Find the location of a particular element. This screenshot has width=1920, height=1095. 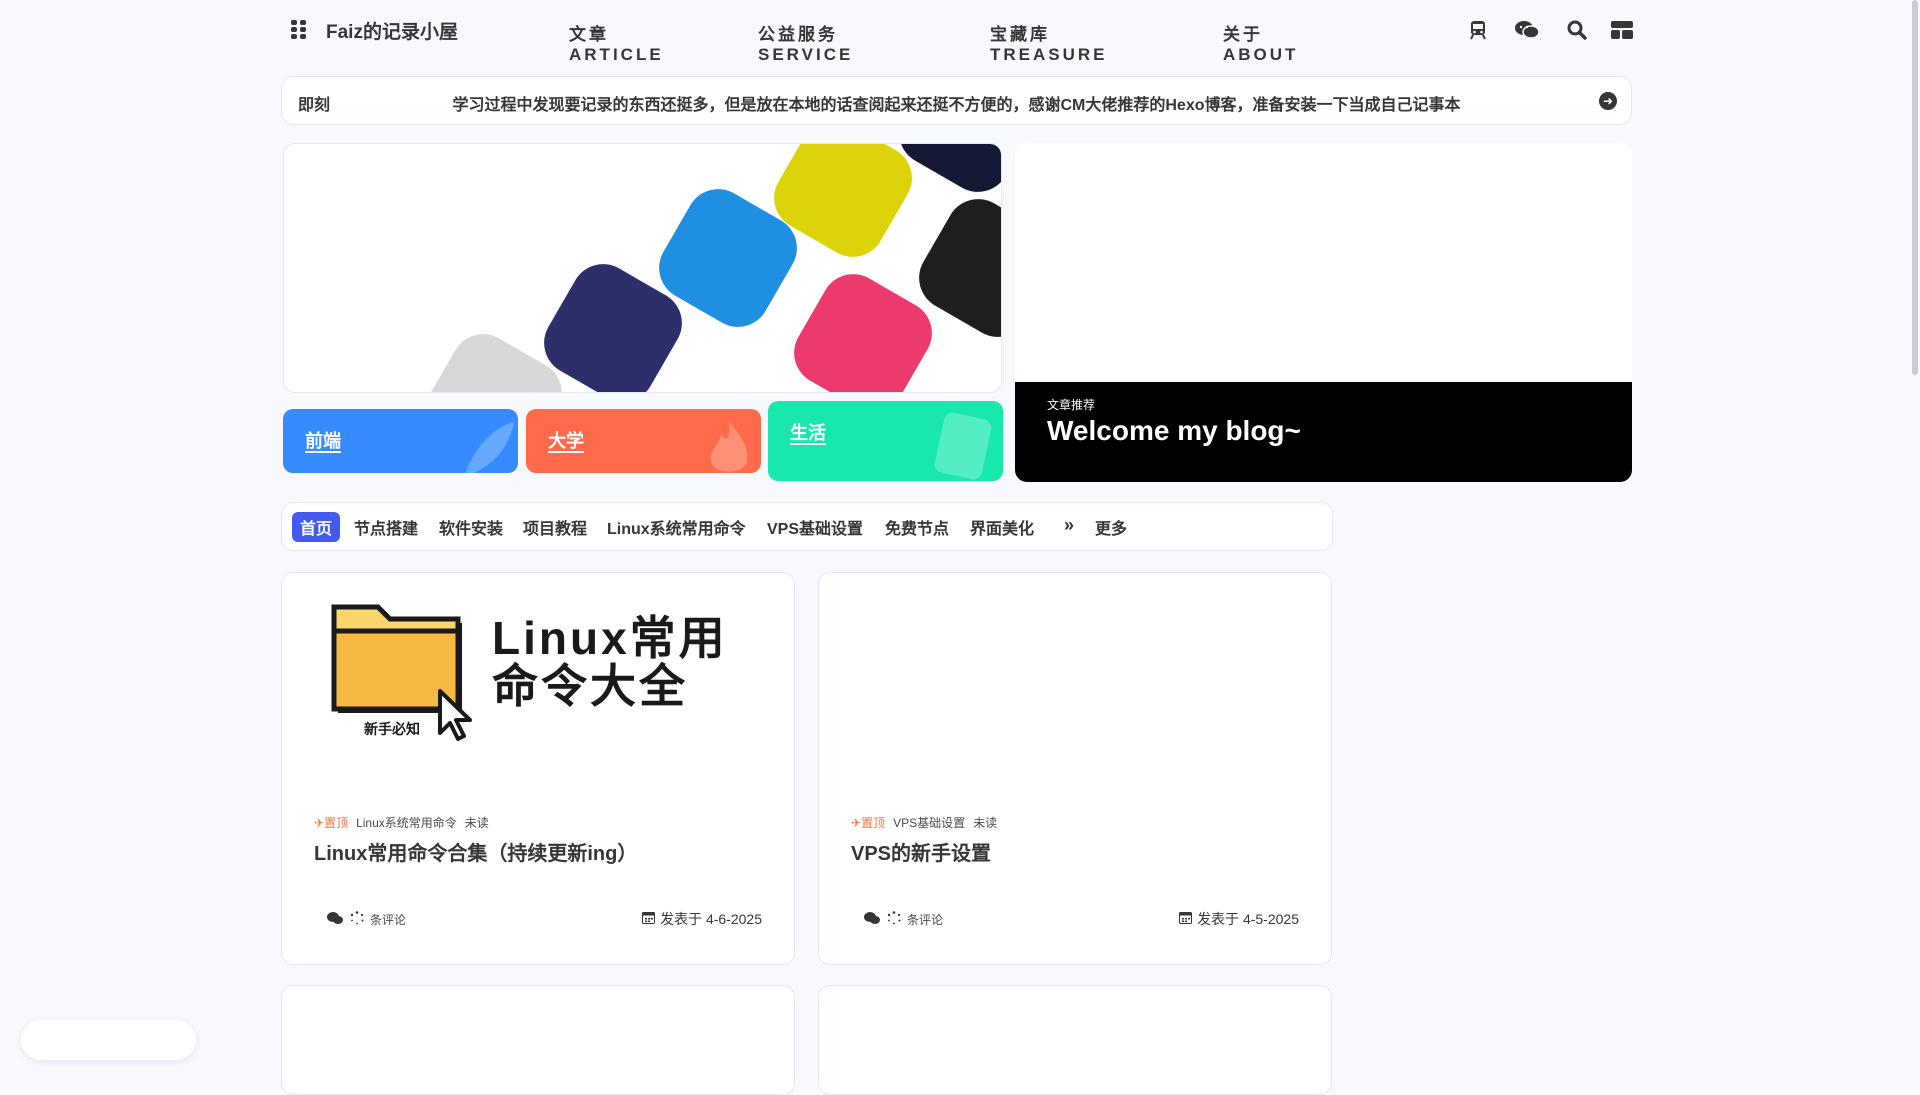

nav-link-treasure: 宝藏库TREASURE is located at coordinates (1049, 42).